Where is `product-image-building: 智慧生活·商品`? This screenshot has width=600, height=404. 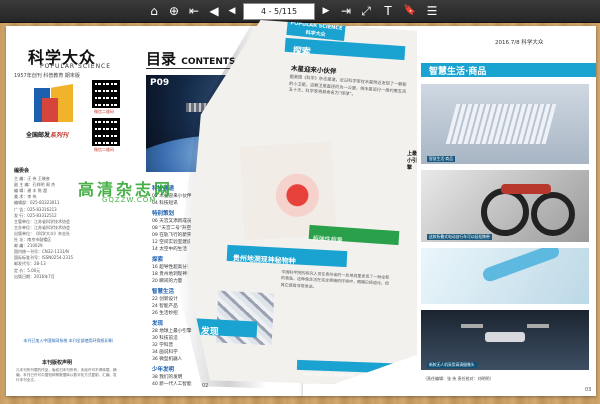 product-image-building: 智慧生活·商品 is located at coordinates (505, 124).